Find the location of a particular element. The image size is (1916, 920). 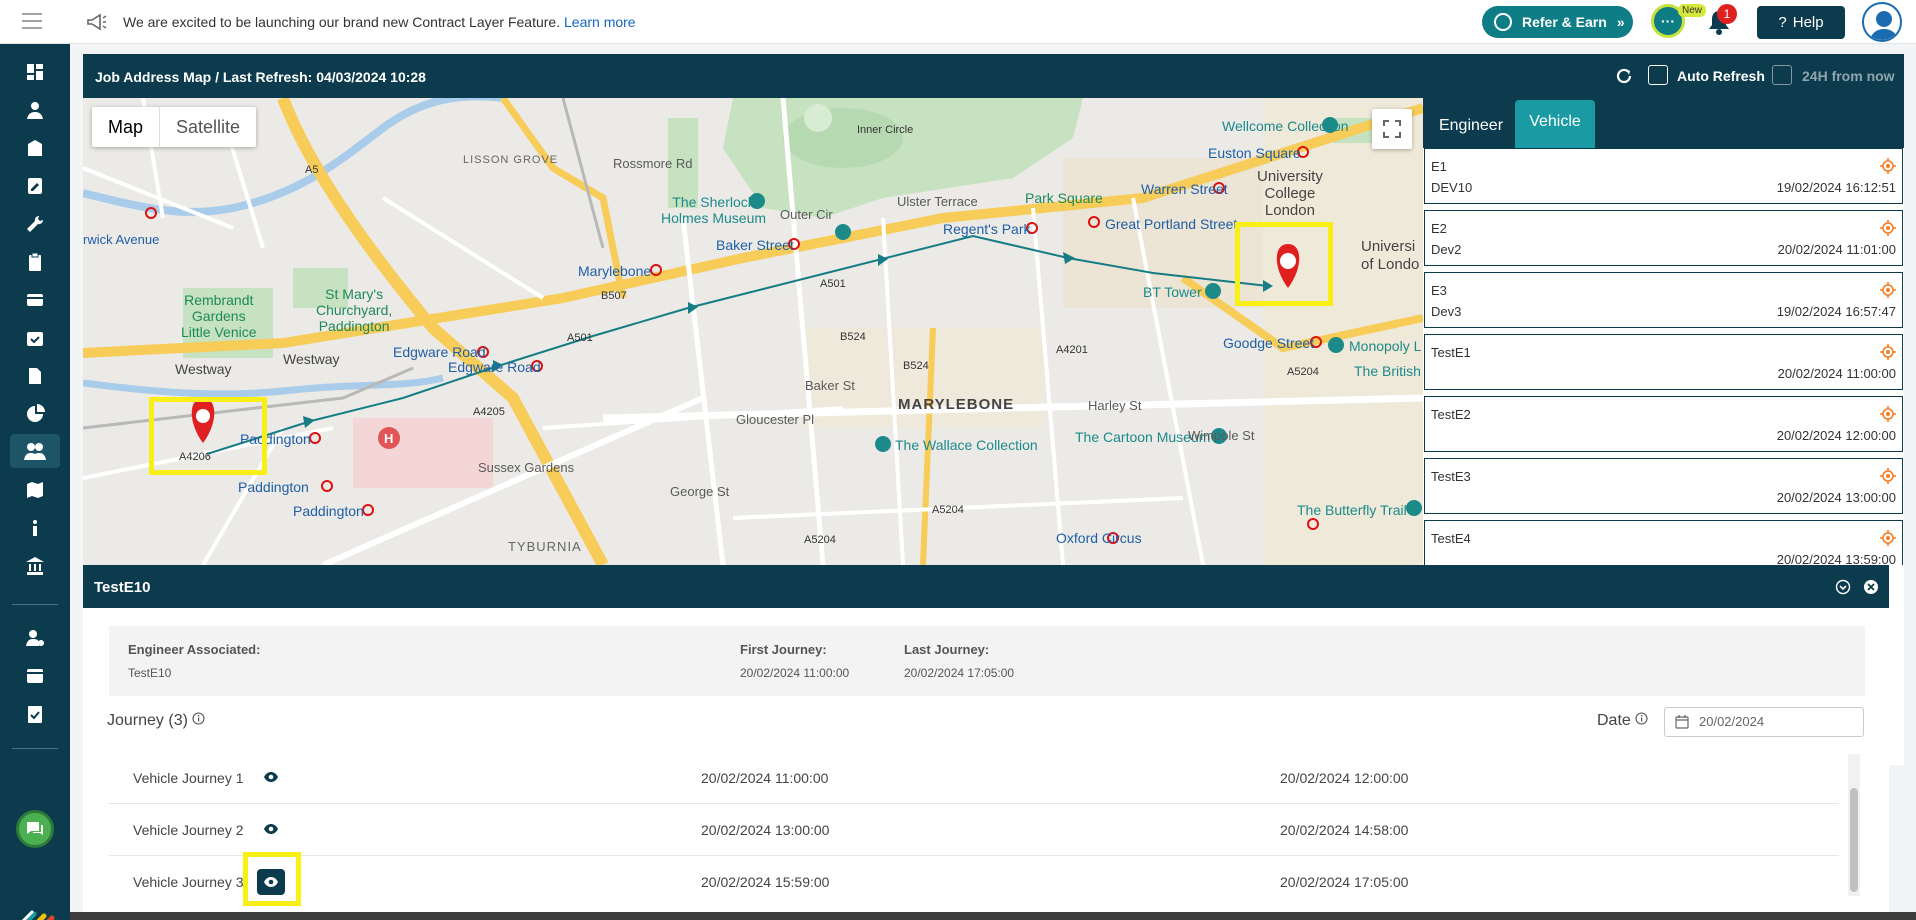

journey-name: Vehicle Journey 2 is located at coordinates (188, 830).